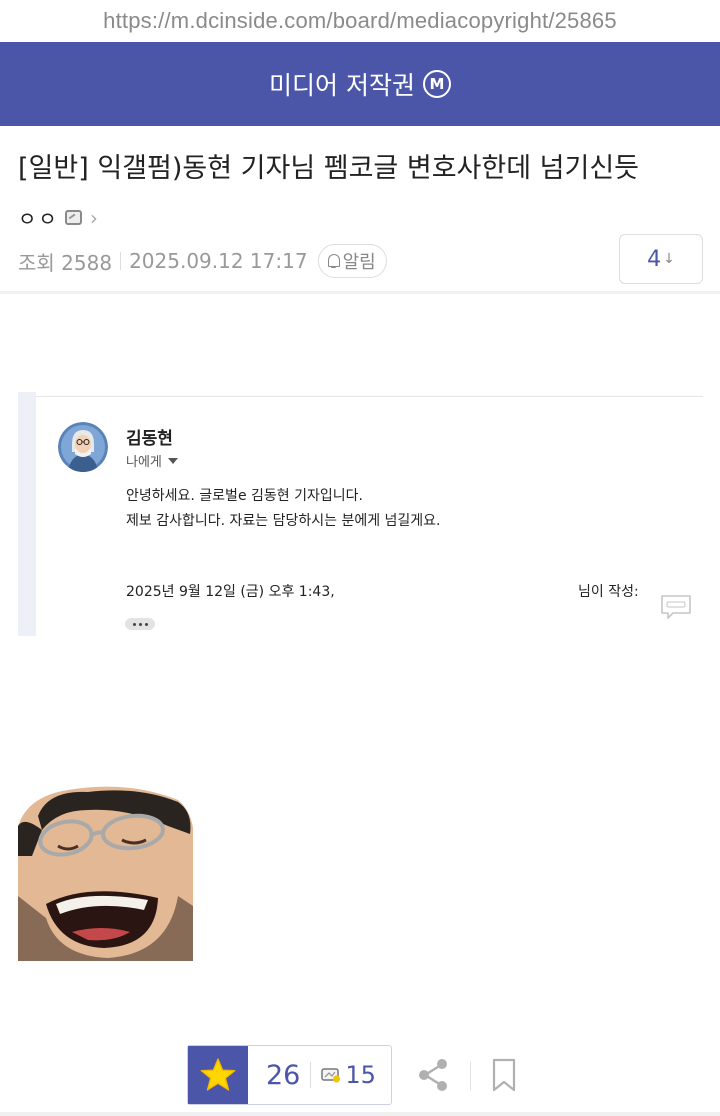  What do you see at coordinates (311, 1075) in the screenshot?
I see `recommend-divider` at bounding box center [311, 1075].